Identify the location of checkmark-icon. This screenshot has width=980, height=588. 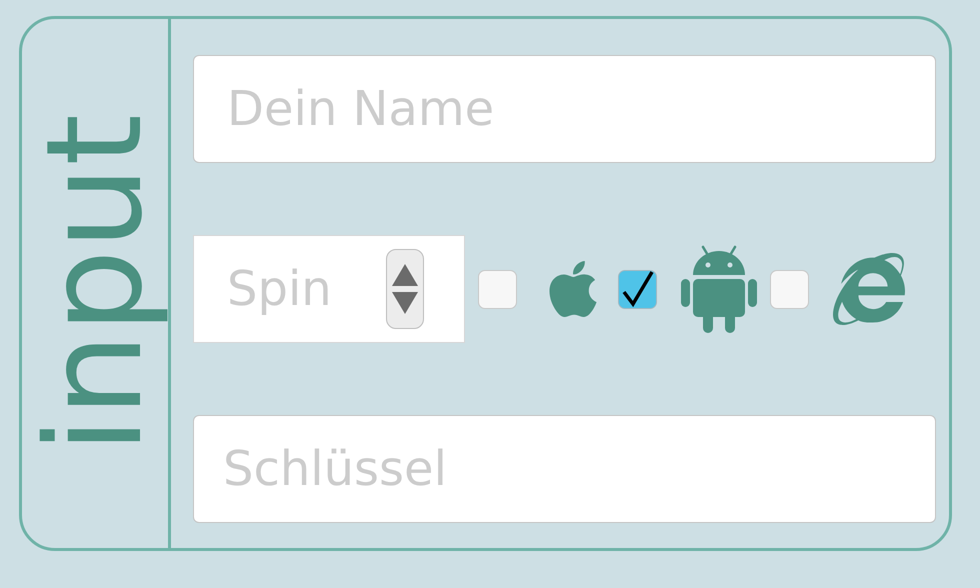
(637, 289).